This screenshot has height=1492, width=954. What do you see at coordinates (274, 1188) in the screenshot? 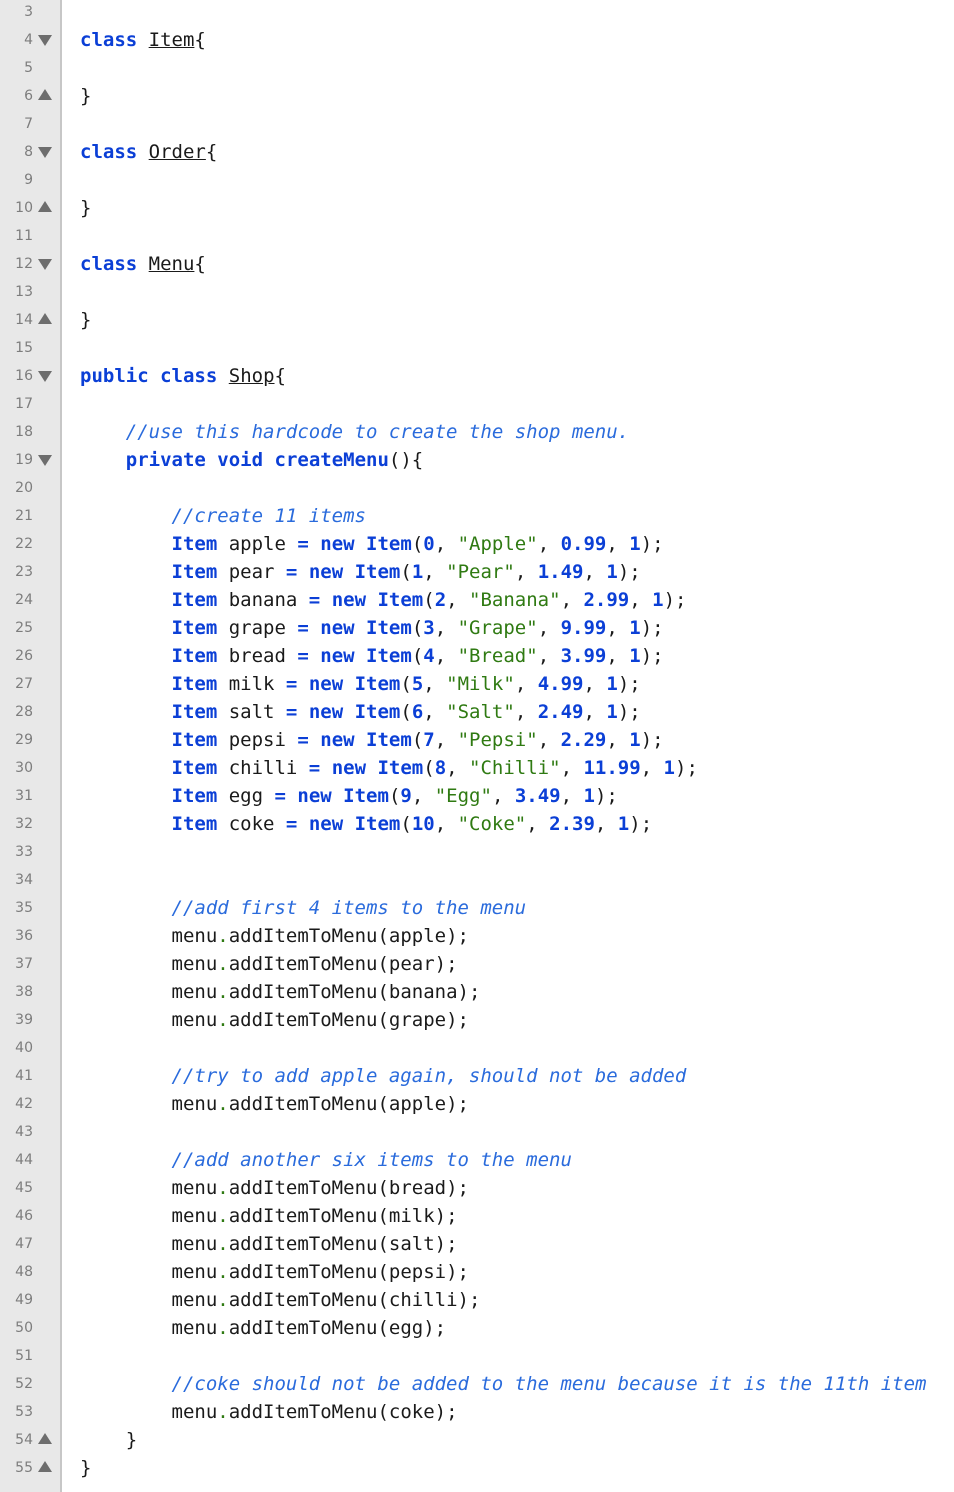
I see `code-line: menu.addItemToMenu(bread);` at bounding box center [274, 1188].